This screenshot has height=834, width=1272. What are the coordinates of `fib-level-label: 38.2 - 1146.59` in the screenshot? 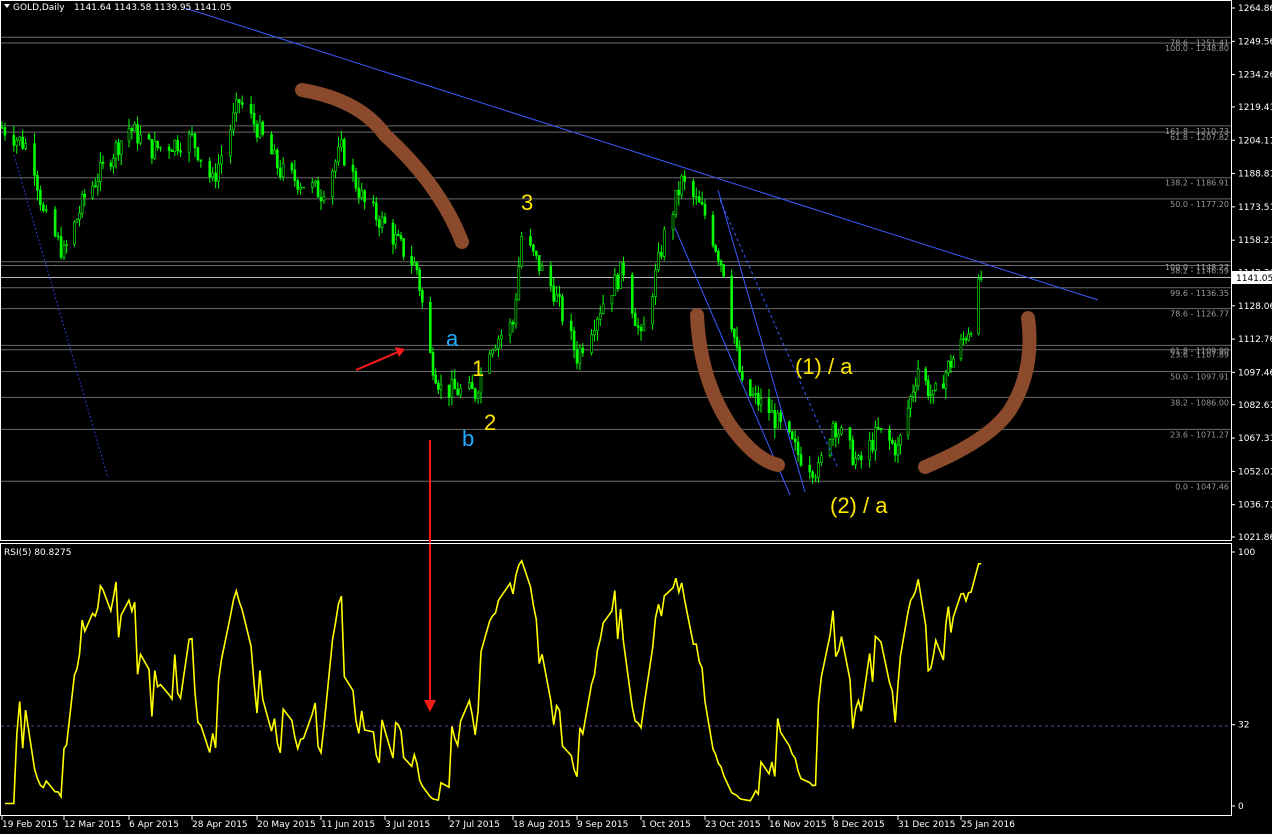 It's located at (1199, 270).